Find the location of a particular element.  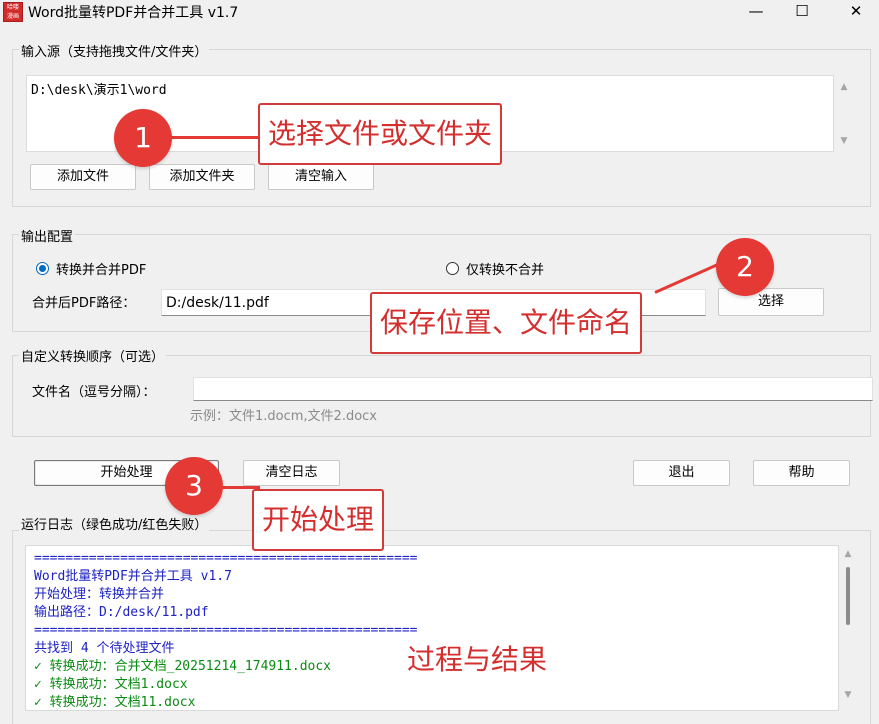

maximize-button: ☐ is located at coordinates (802, 12).